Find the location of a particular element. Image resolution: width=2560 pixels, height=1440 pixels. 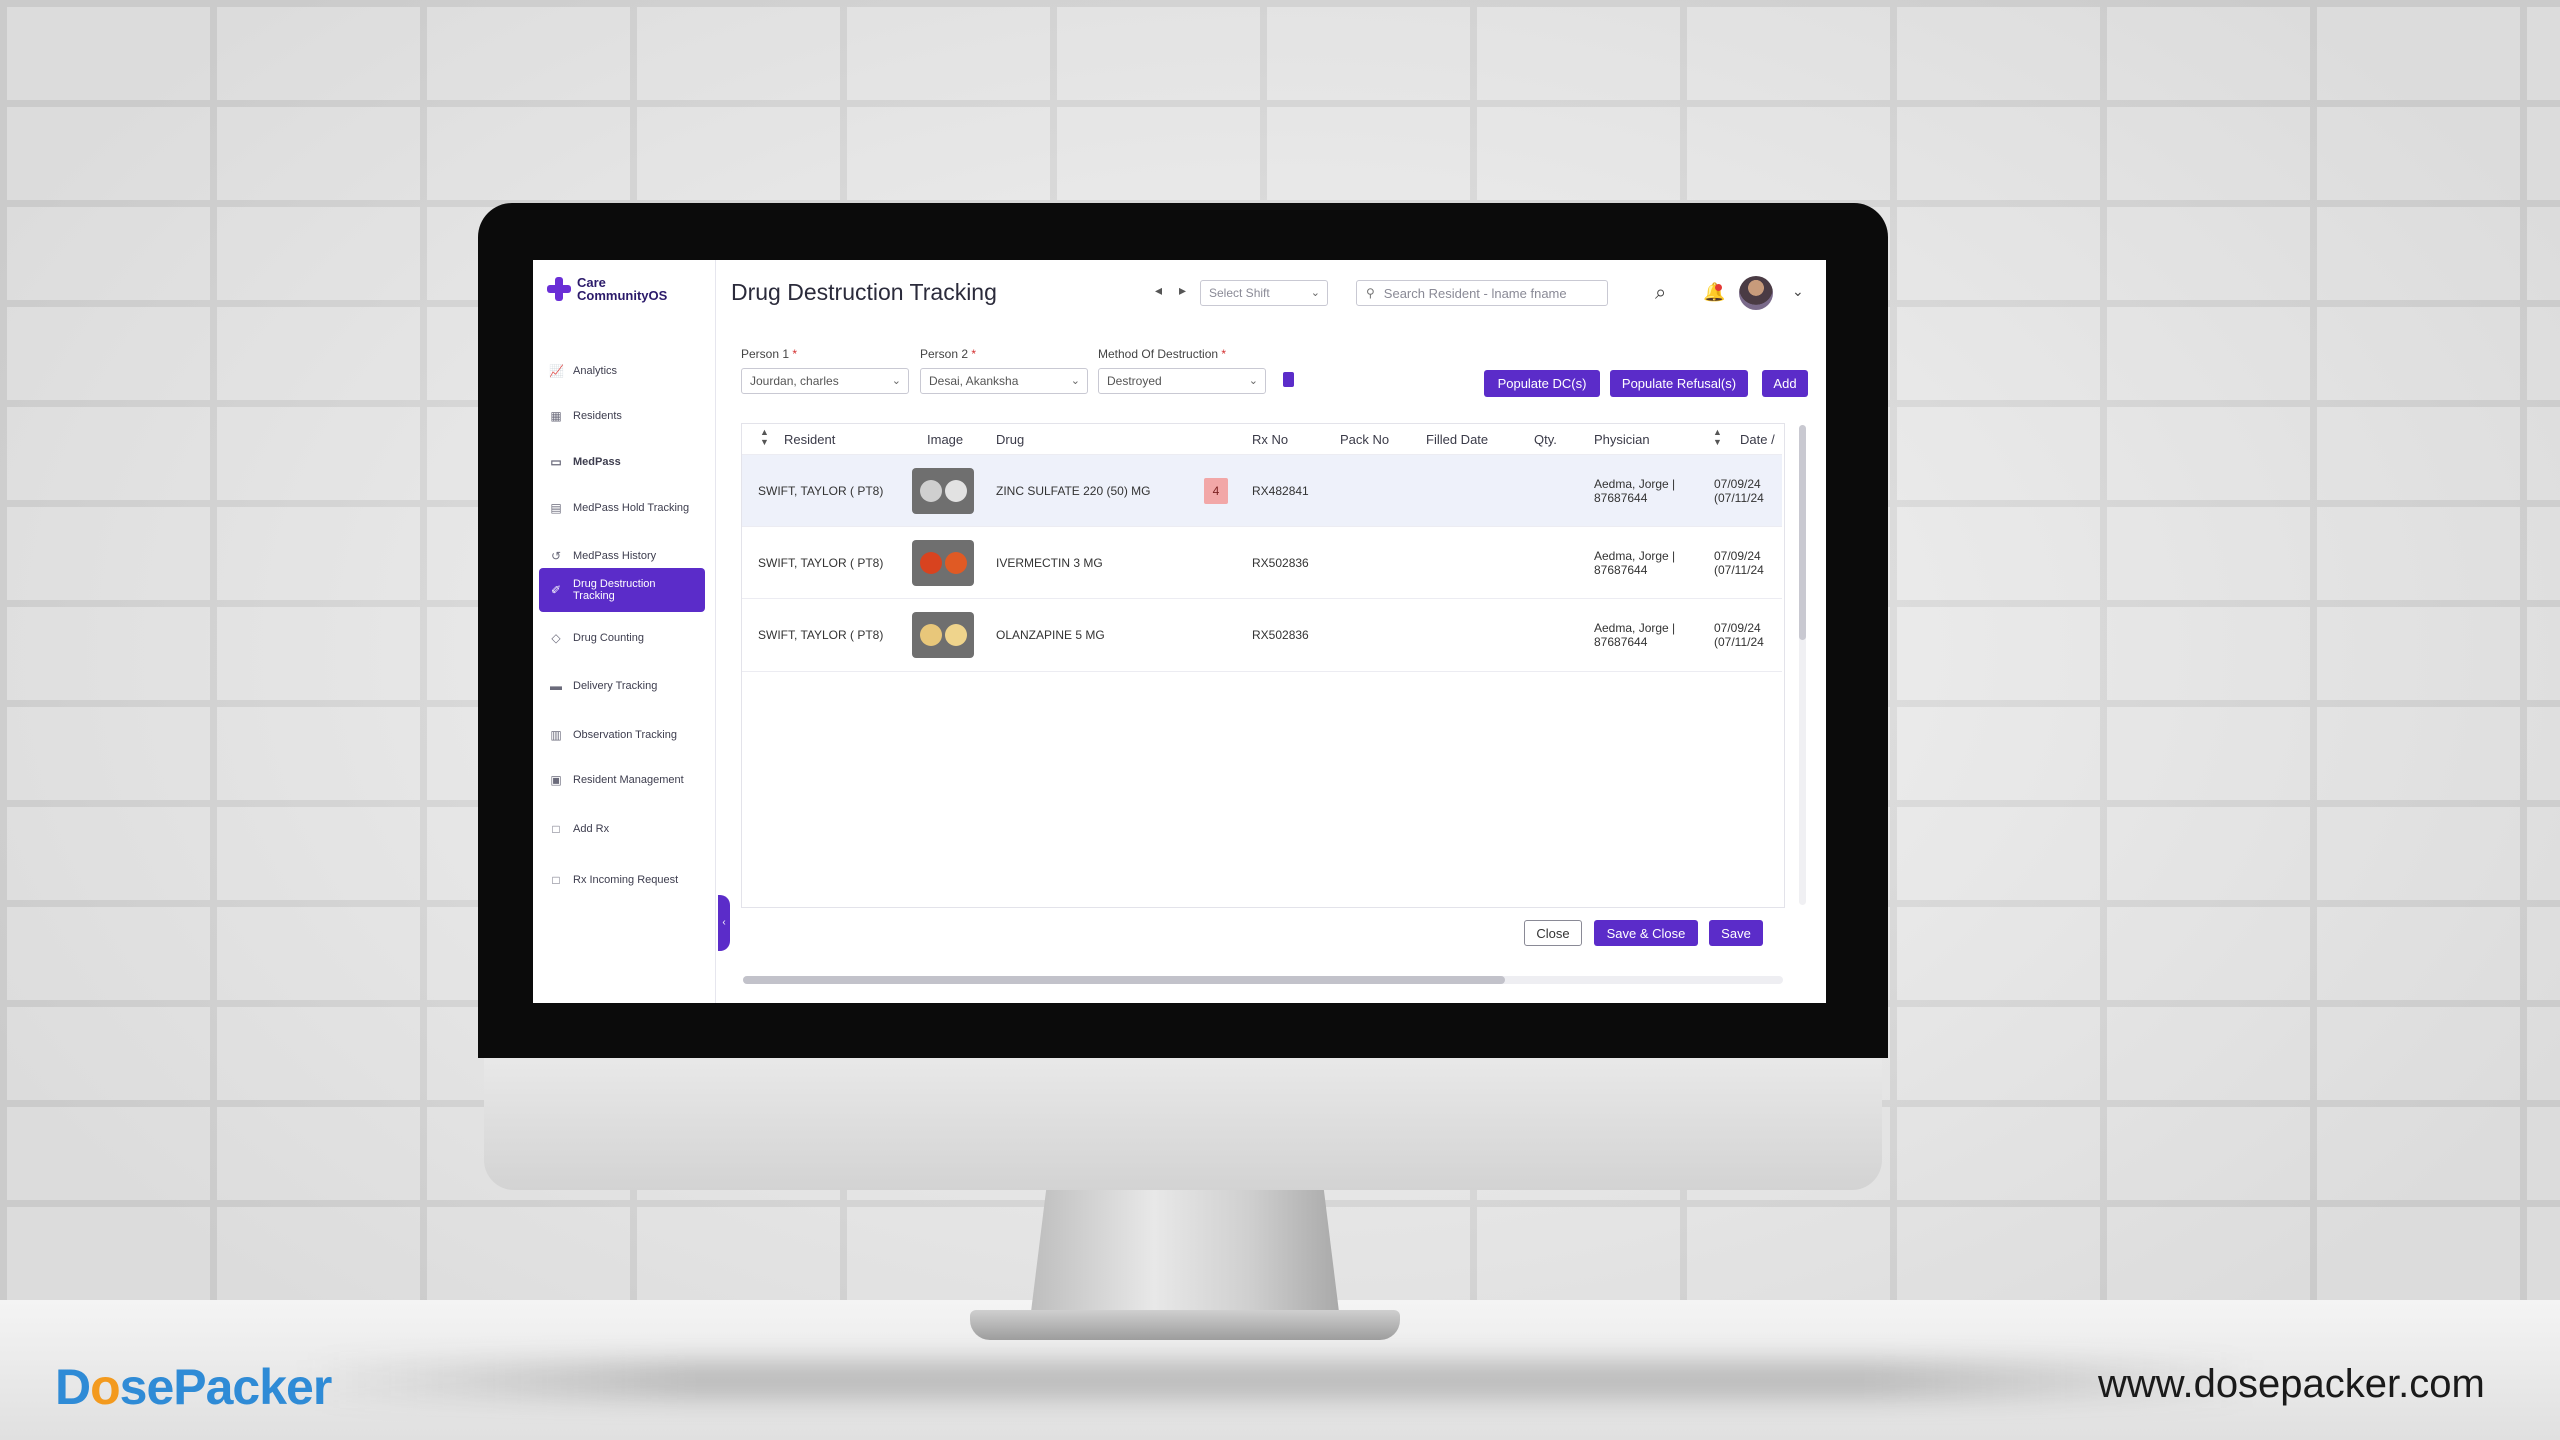

save-close-button: Save & Close is located at coordinates (1646, 933).